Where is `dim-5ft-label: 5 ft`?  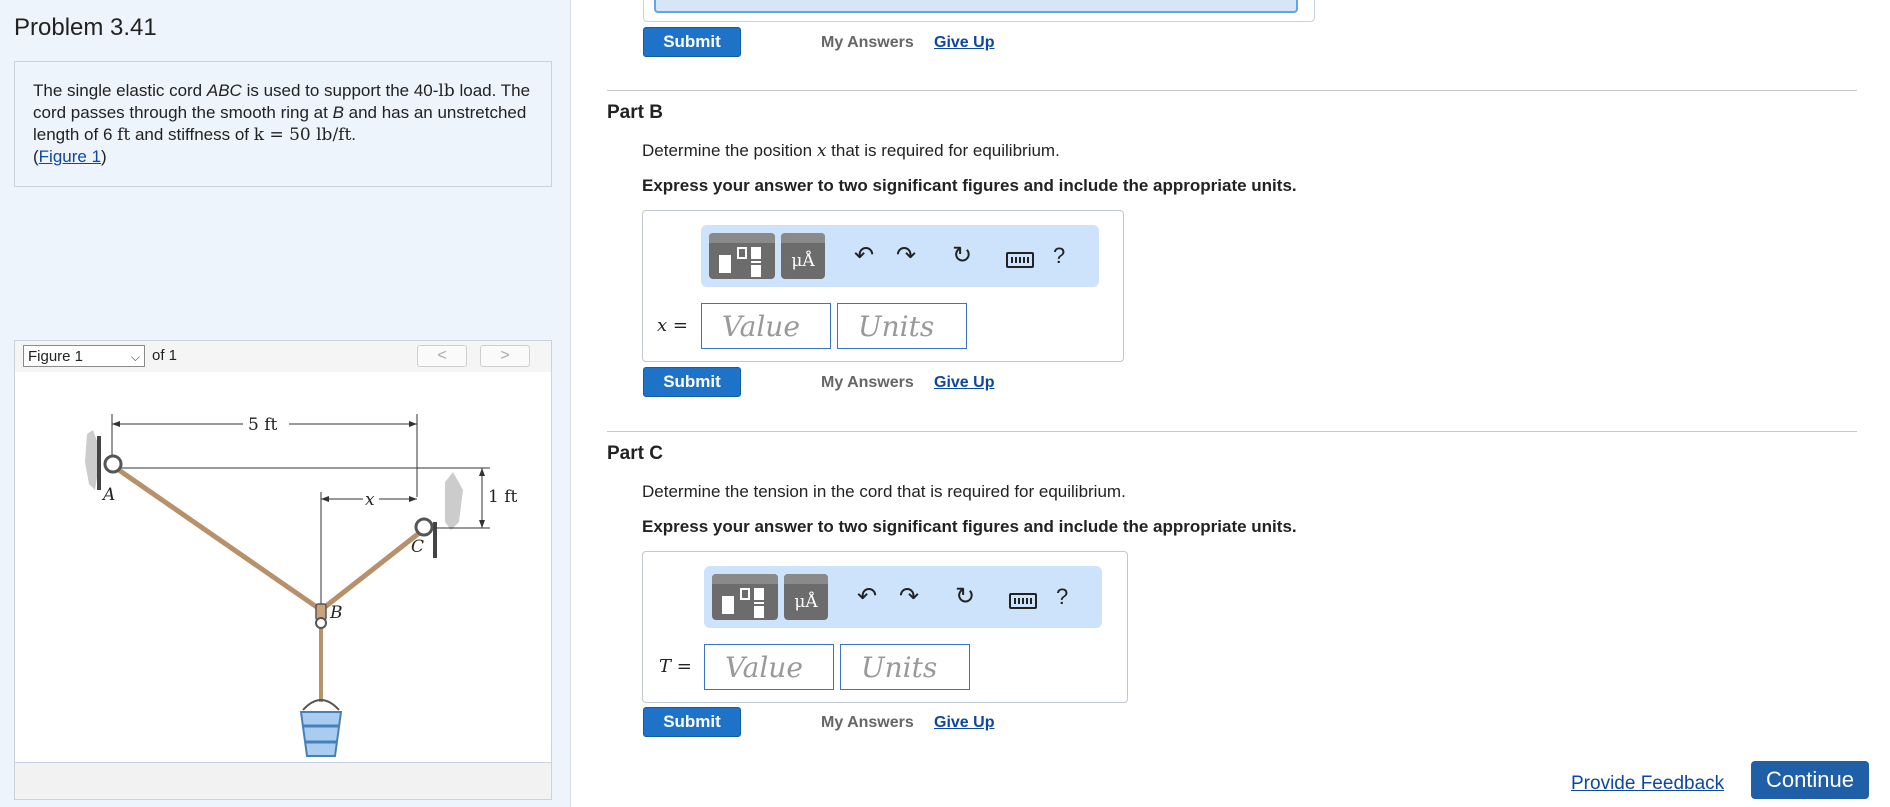 dim-5ft-label: 5 ft is located at coordinates (263, 425).